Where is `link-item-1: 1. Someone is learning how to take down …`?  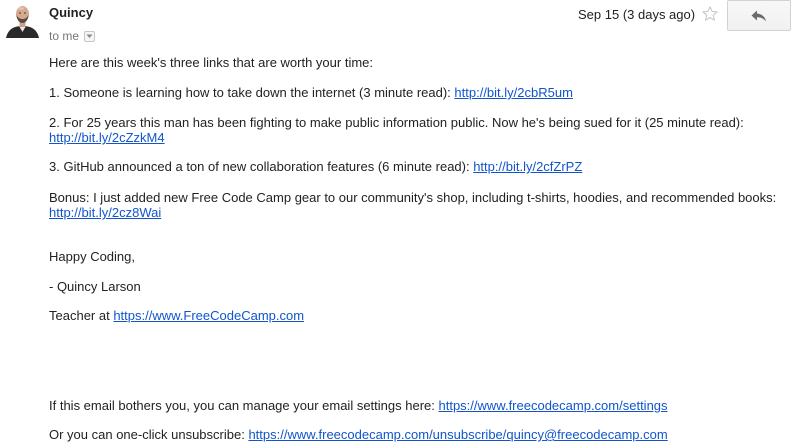
link-item-1: 1. Someone is learning how to take down … is located at coordinates (311, 93).